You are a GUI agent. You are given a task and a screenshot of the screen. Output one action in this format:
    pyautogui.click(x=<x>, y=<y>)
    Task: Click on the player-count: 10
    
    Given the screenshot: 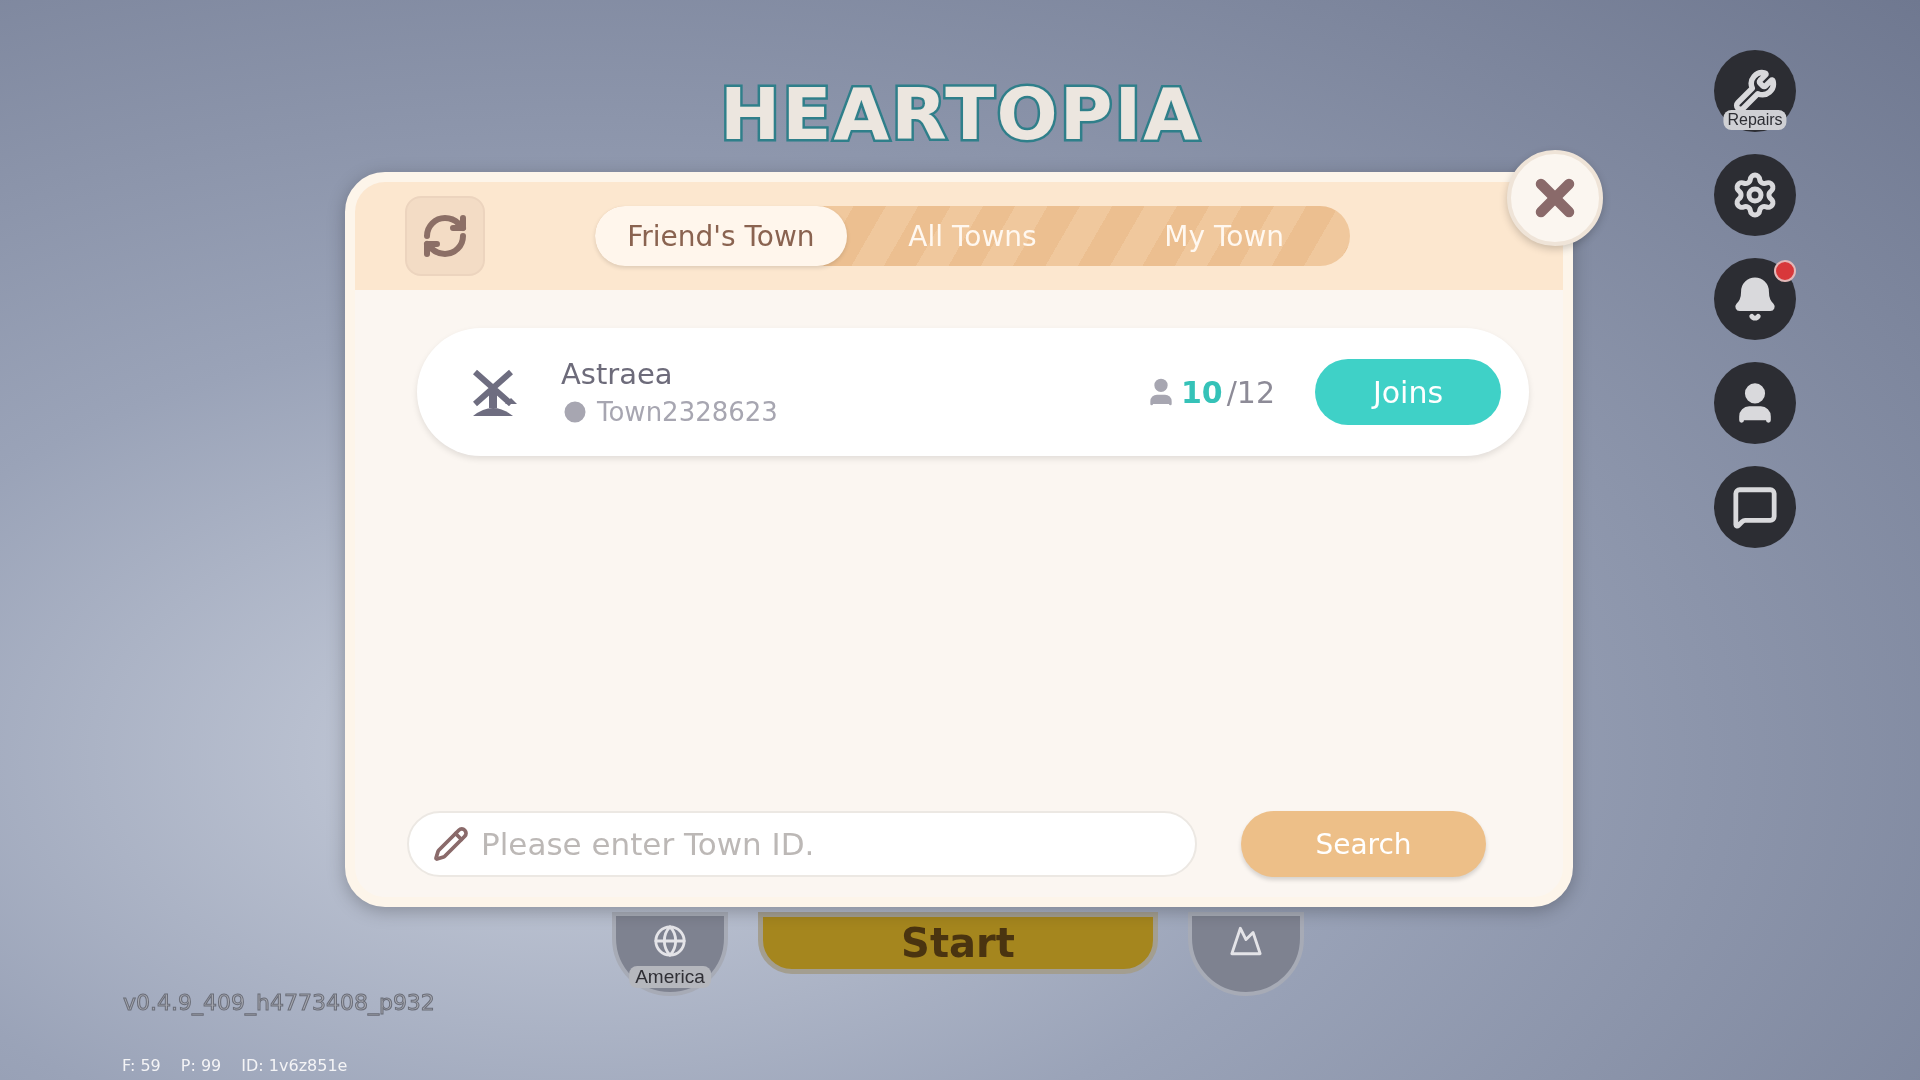 What is the action you would take?
    pyautogui.click(x=1201, y=392)
    